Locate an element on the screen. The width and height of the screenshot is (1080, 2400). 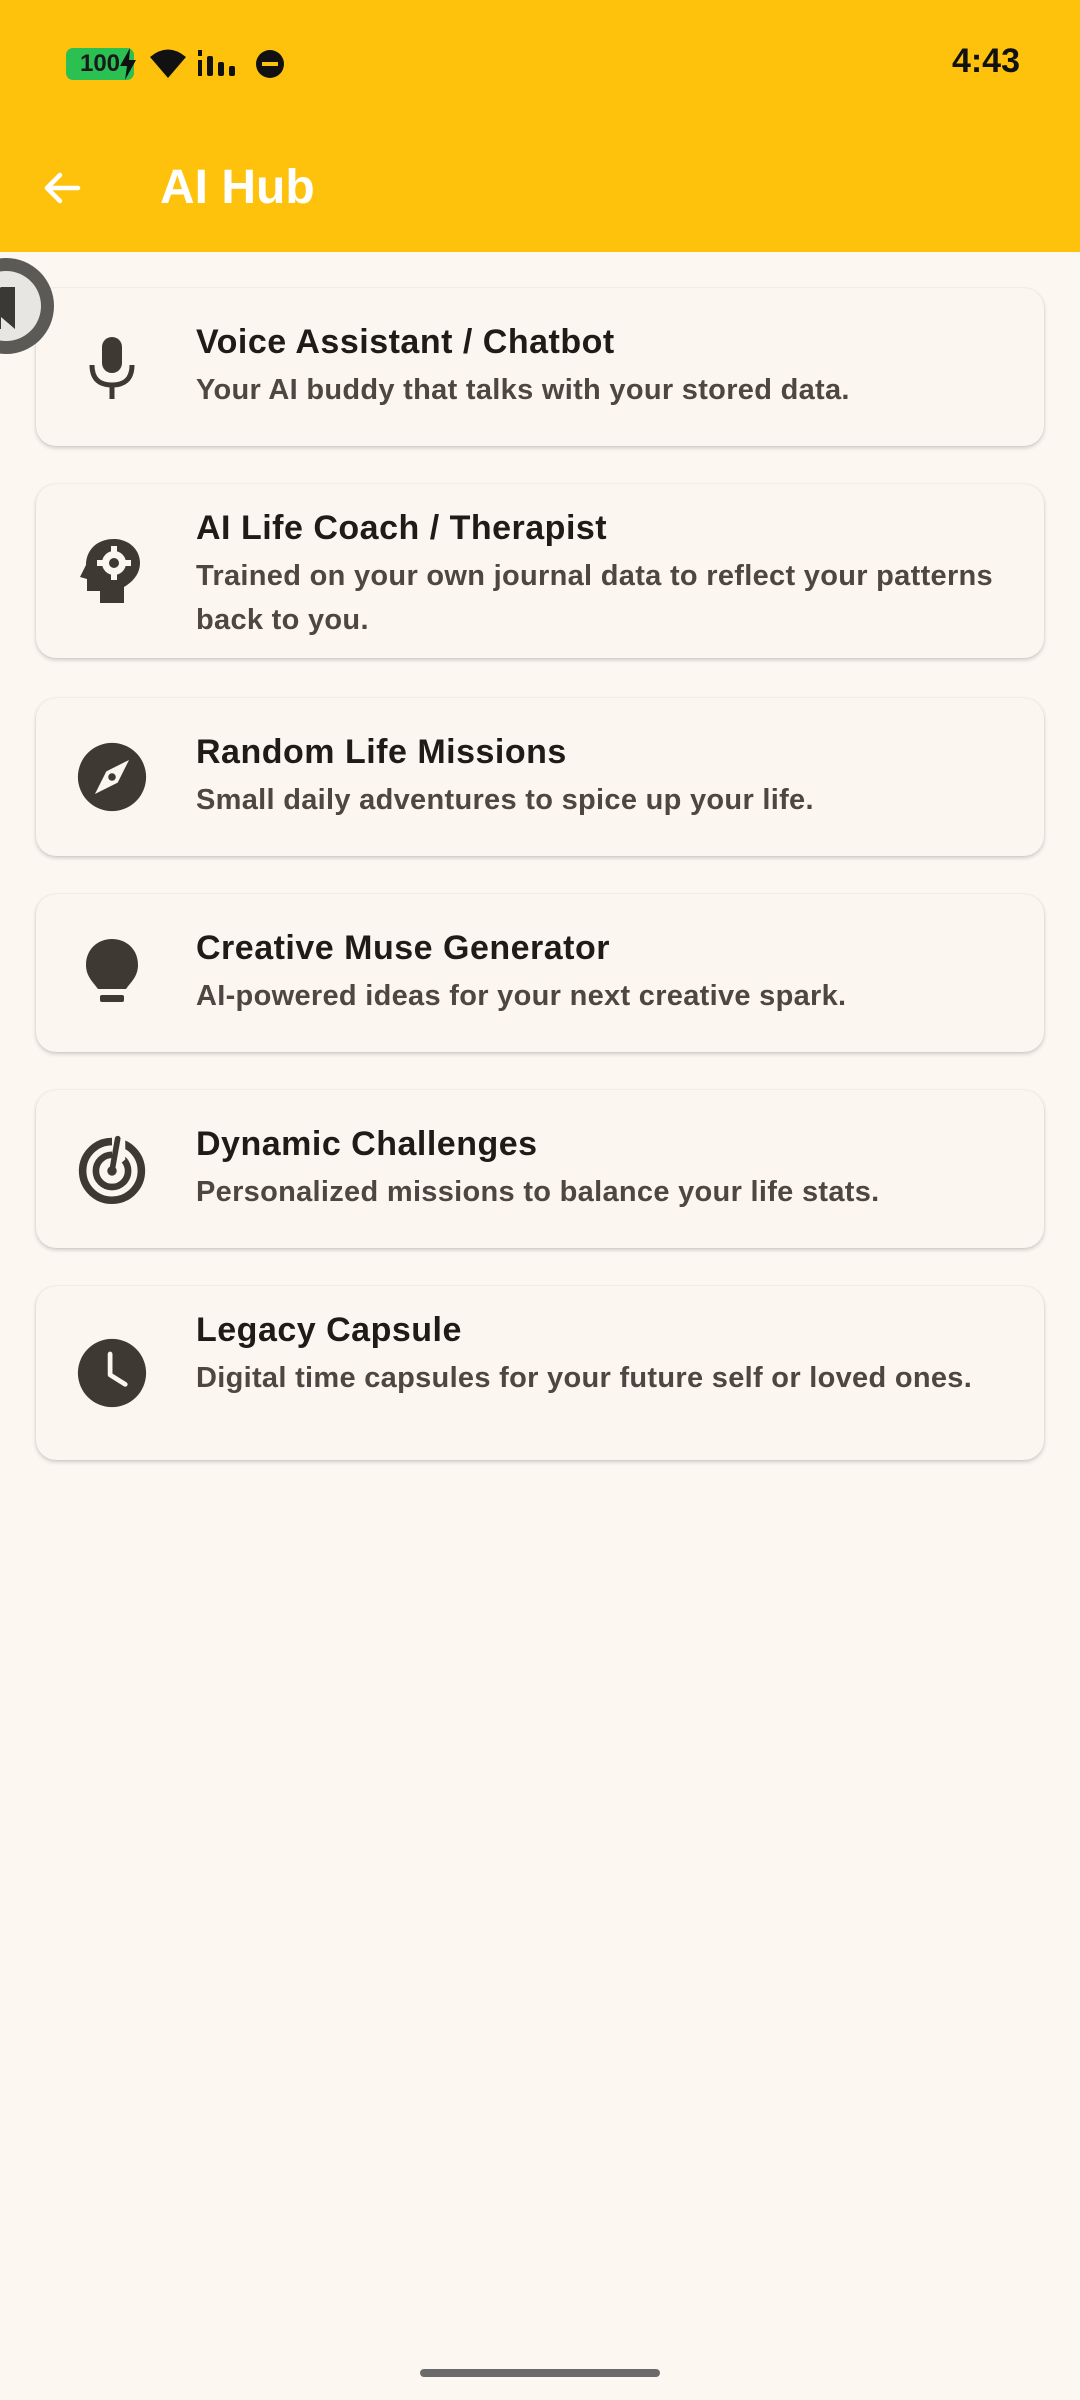
status-bar: 100 4:43 is located at coordinates (540, 64).